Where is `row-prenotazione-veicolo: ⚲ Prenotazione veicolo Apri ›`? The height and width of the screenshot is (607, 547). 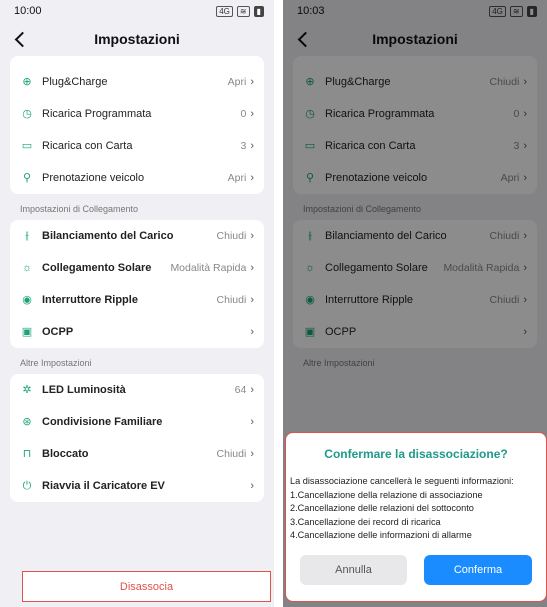 row-prenotazione-veicolo: ⚲ Prenotazione veicolo Apri › is located at coordinates (137, 178).